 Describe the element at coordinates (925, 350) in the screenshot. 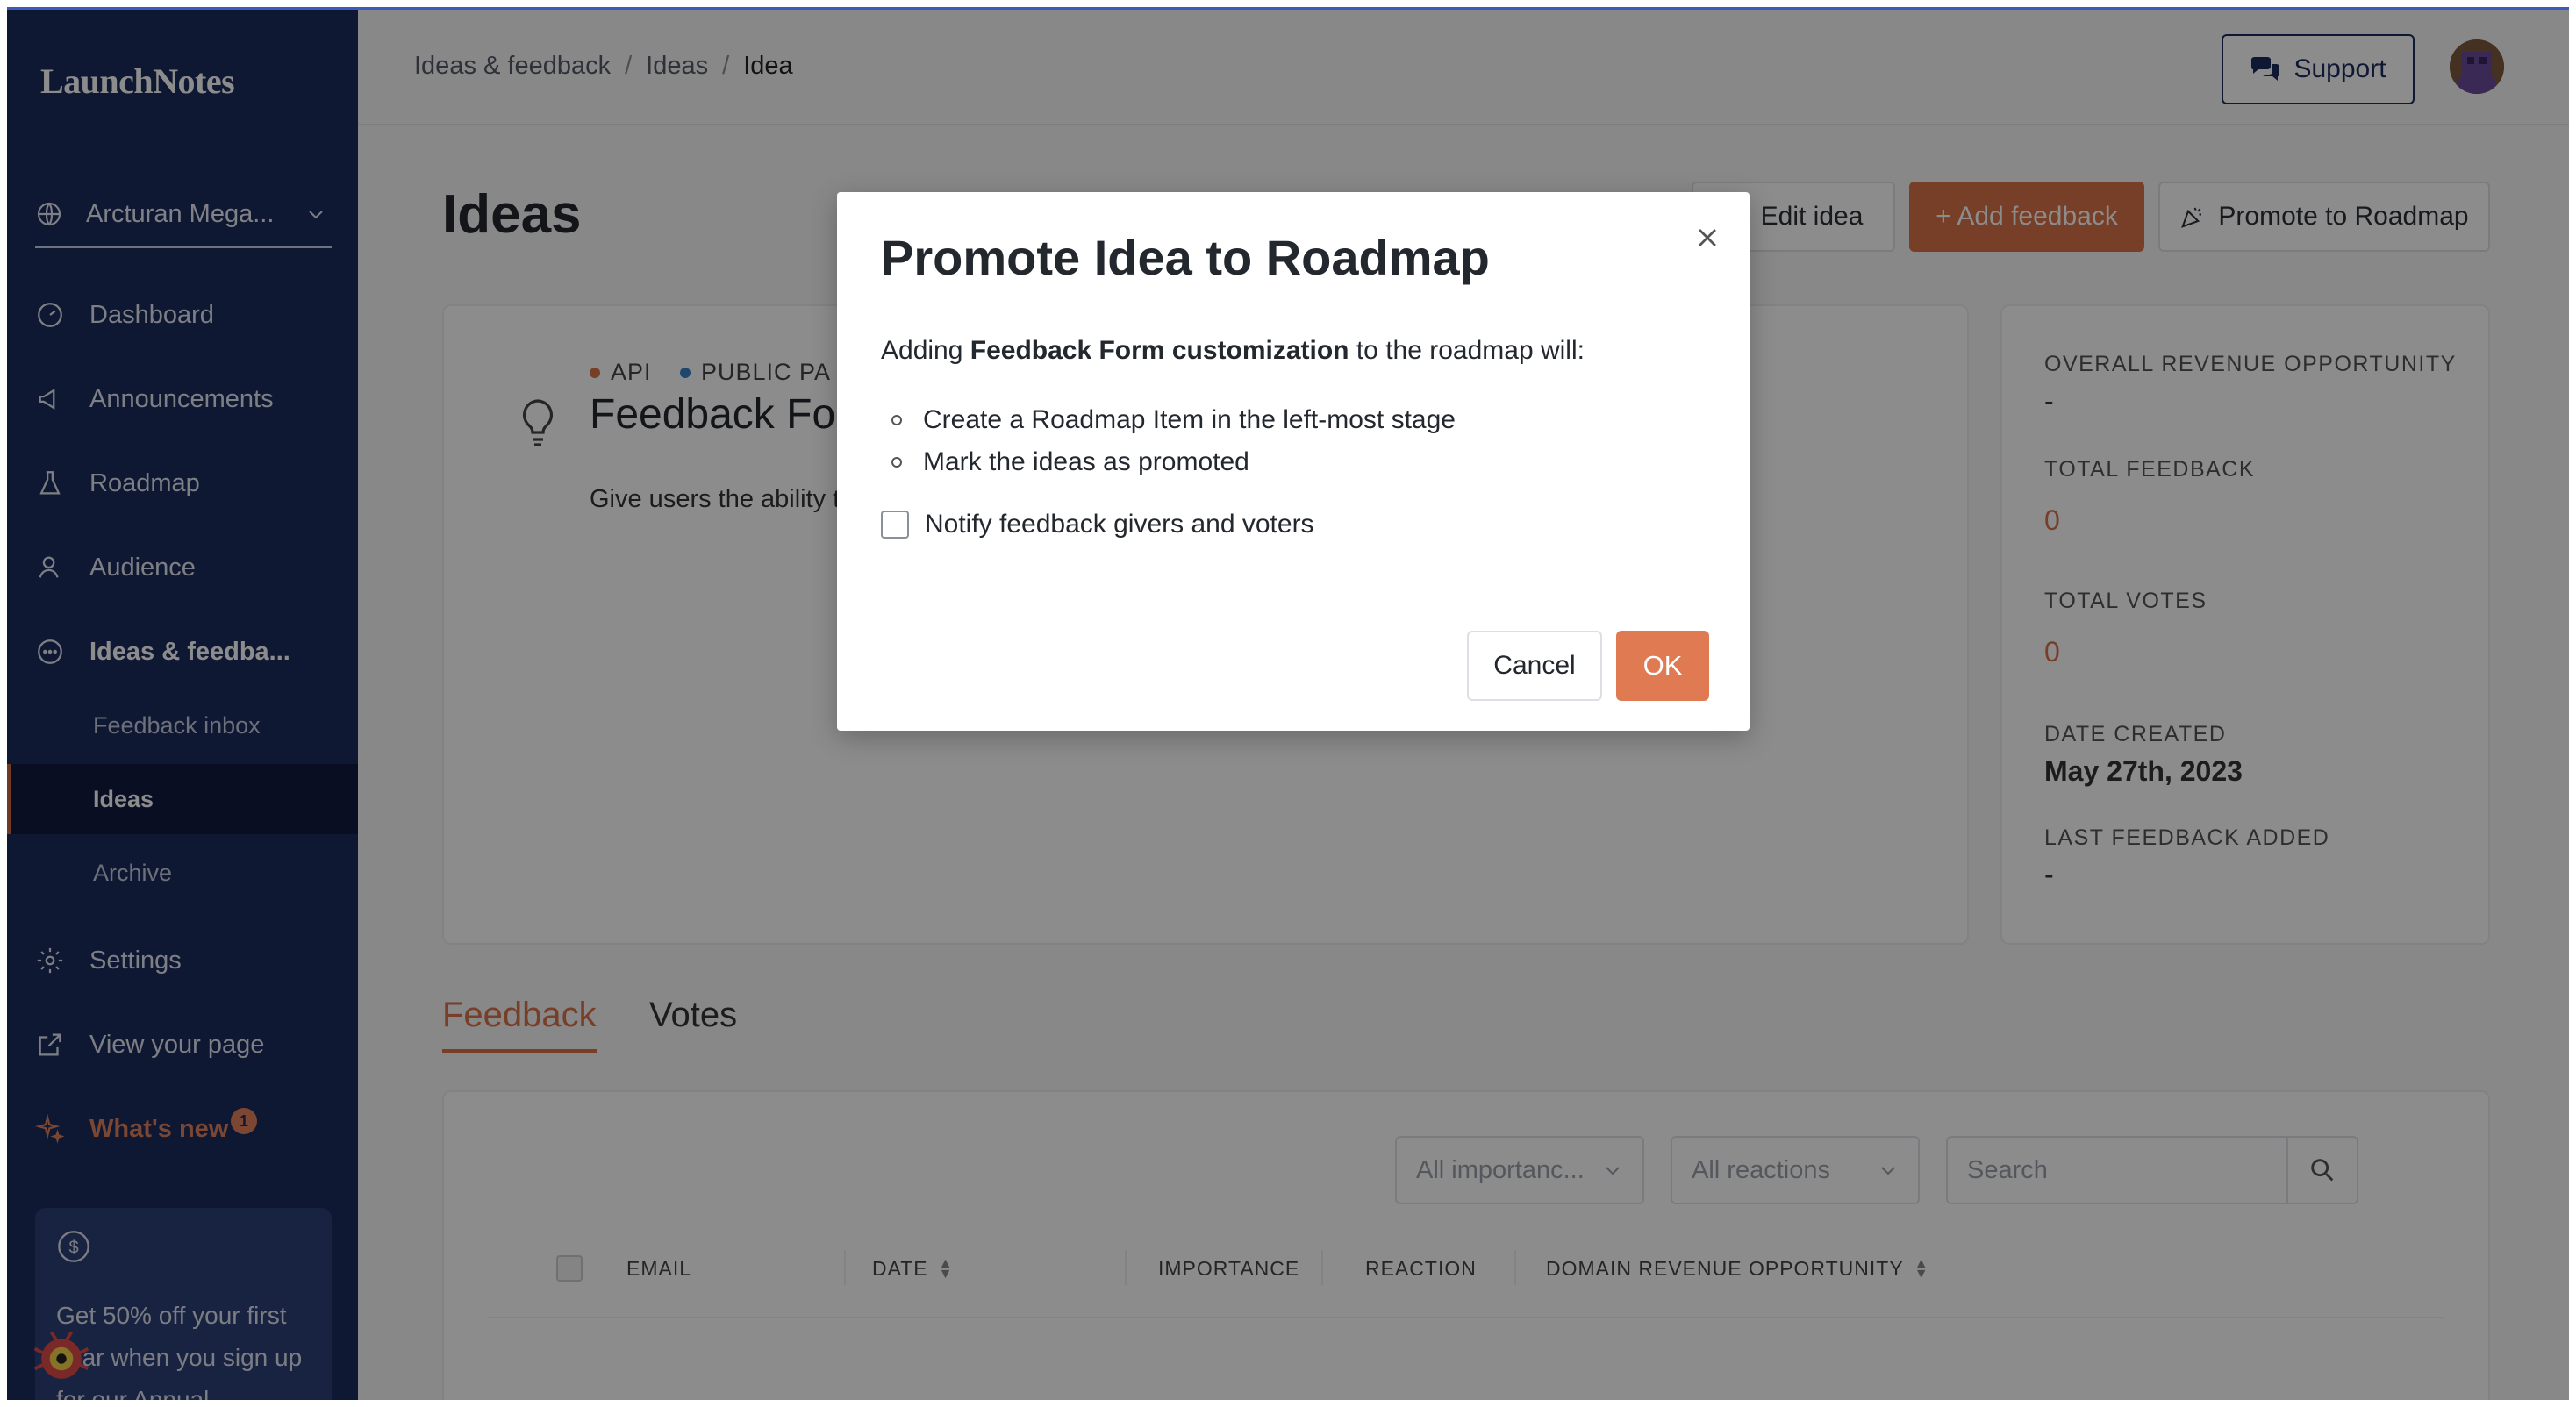

I see `modal-text-prefix: Adding` at that location.